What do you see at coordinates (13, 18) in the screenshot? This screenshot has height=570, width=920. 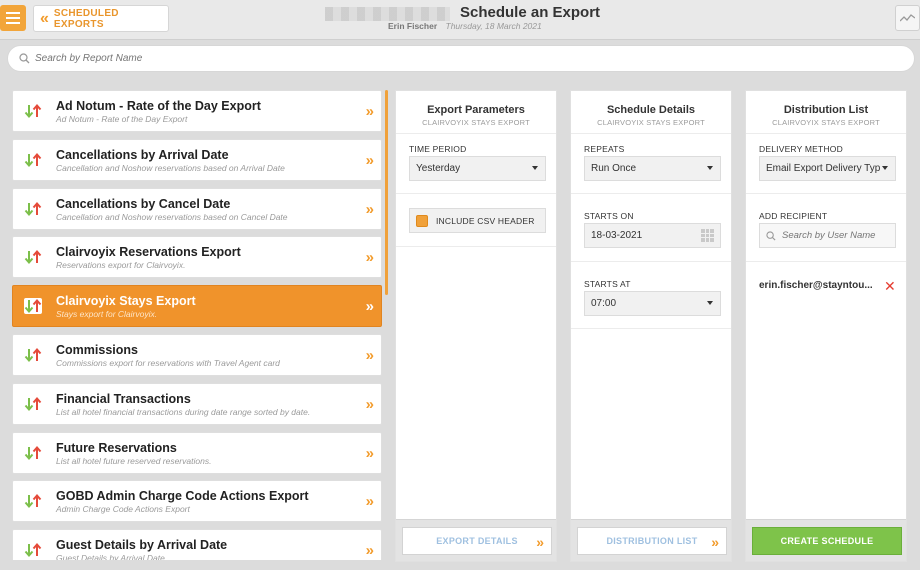 I see `hamburger-menu-icon` at bounding box center [13, 18].